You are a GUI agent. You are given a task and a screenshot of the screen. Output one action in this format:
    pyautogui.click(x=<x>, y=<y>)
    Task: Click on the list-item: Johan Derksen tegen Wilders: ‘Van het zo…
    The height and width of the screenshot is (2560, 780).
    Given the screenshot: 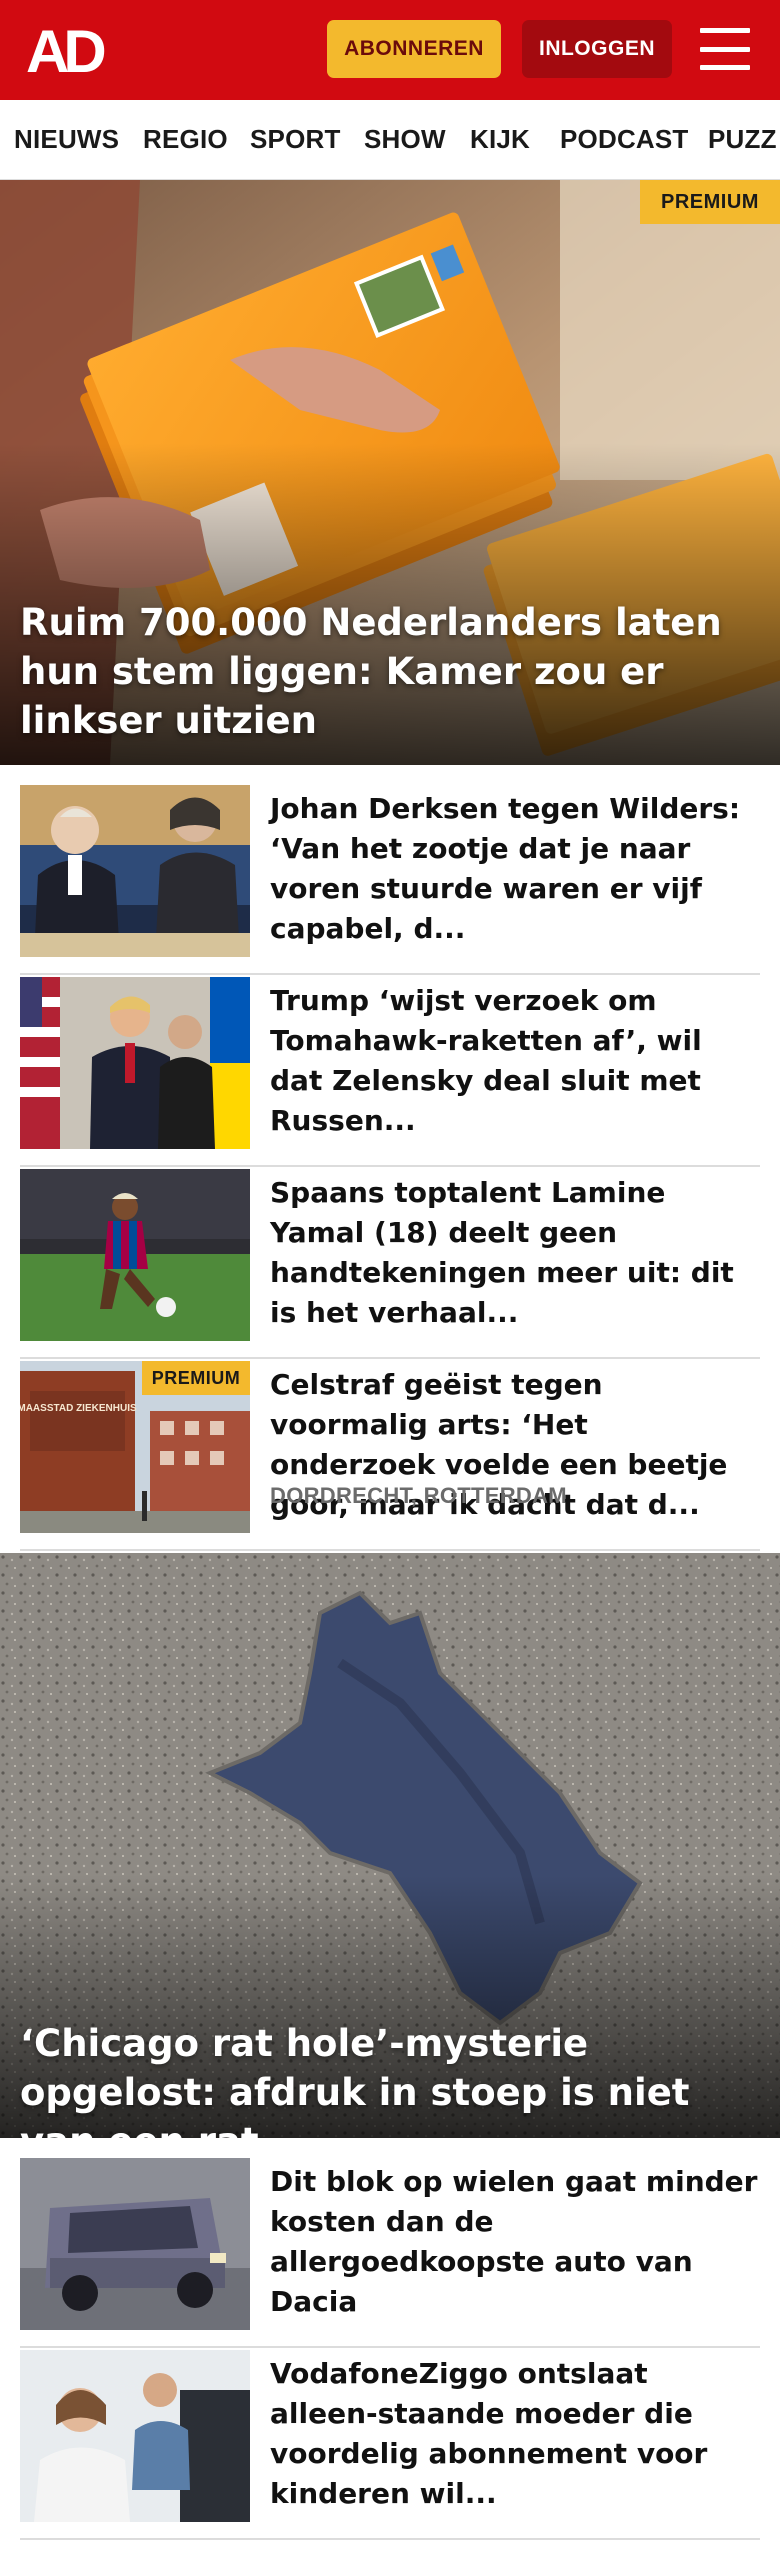 What is the action you would take?
    pyautogui.click(x=390, y=880)
    